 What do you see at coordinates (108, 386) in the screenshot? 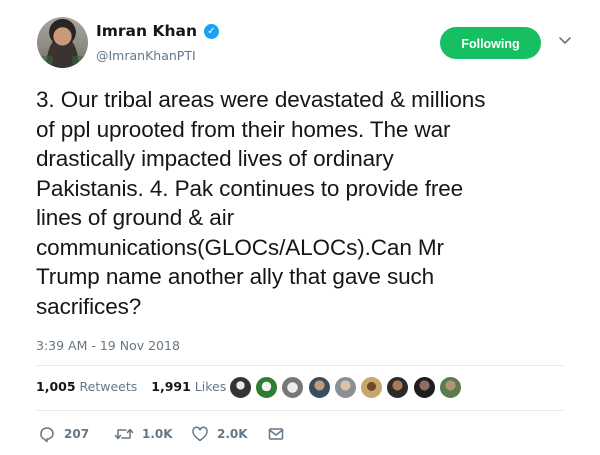
I see `retweets-label: Retweets` at bounding box center [108, 386].